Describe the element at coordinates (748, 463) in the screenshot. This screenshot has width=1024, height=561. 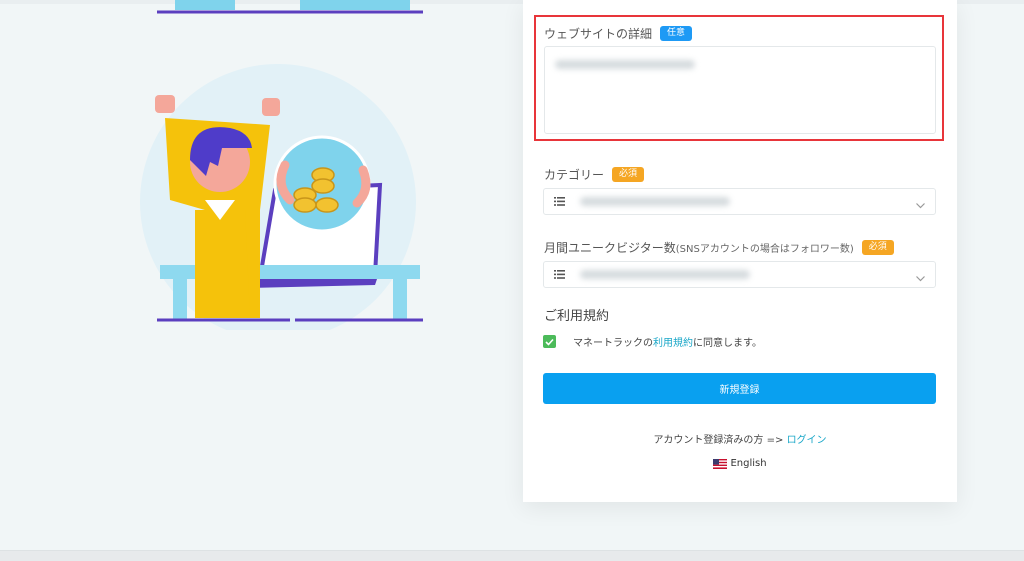
I see `language-label: English` at that location.